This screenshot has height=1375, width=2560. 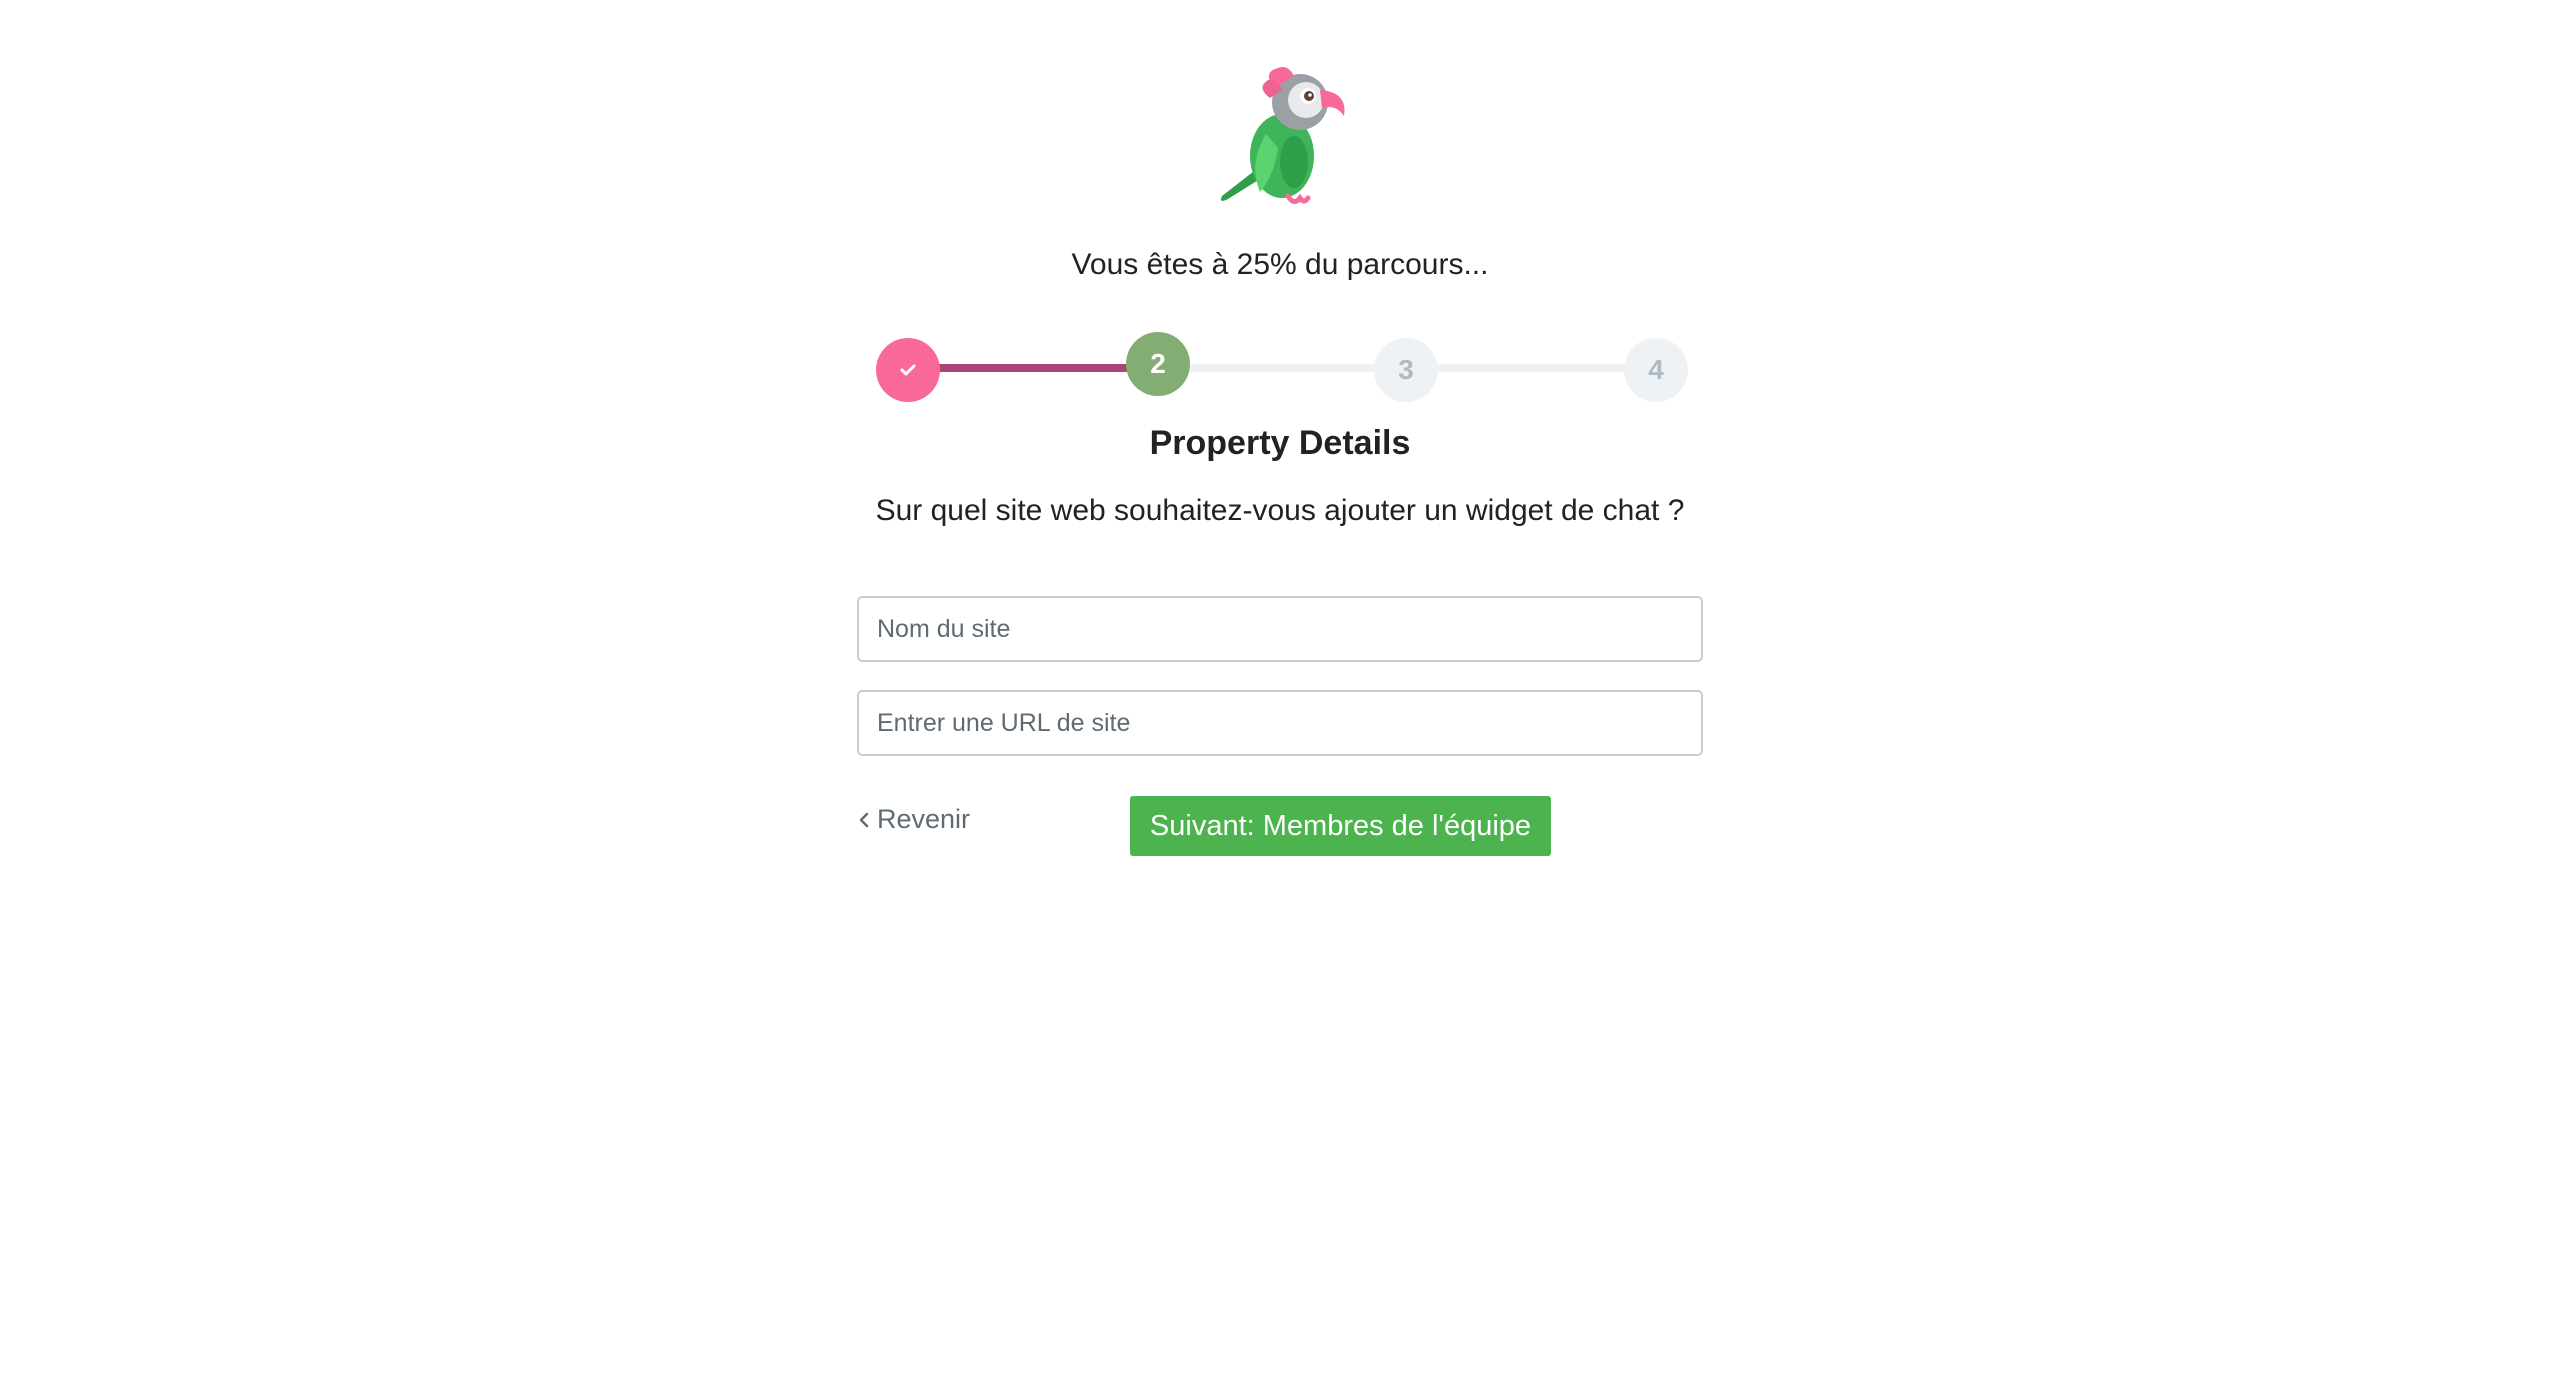 I want to click on step-1-completed, so click(x=908, y=370).